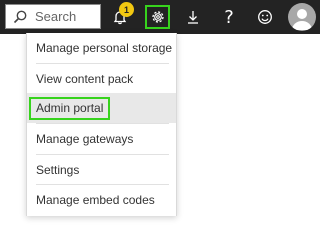  What do you see at coordinates (58, 169) in the screenshot?
I see `menu-item-label: Settings` at bounding box center [58, 169].